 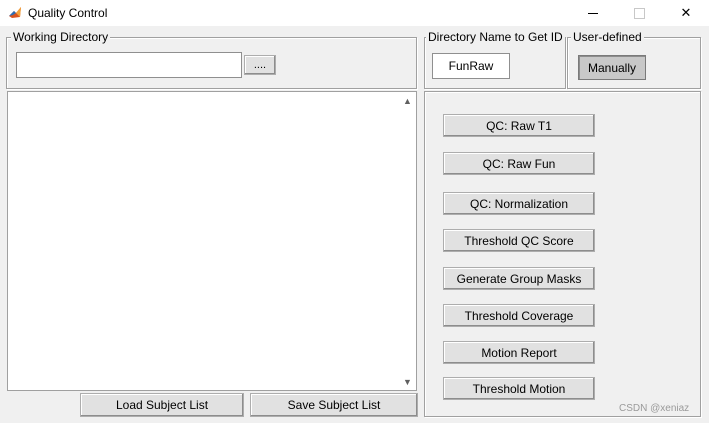 What do you see at coordinates (407, 100) in the screenshot?
I see `chevron-up-icon: ▲` at bounding box center [407, 100].